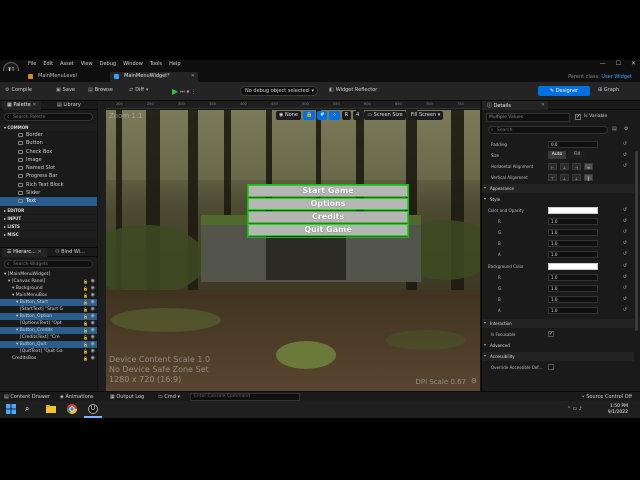  Describe the element at coordinates (636, 241) in the screenshot. I see `details-scrollbar` at that location.